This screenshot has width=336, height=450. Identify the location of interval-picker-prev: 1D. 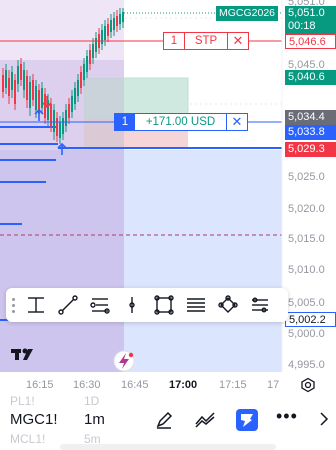
(91, 401).